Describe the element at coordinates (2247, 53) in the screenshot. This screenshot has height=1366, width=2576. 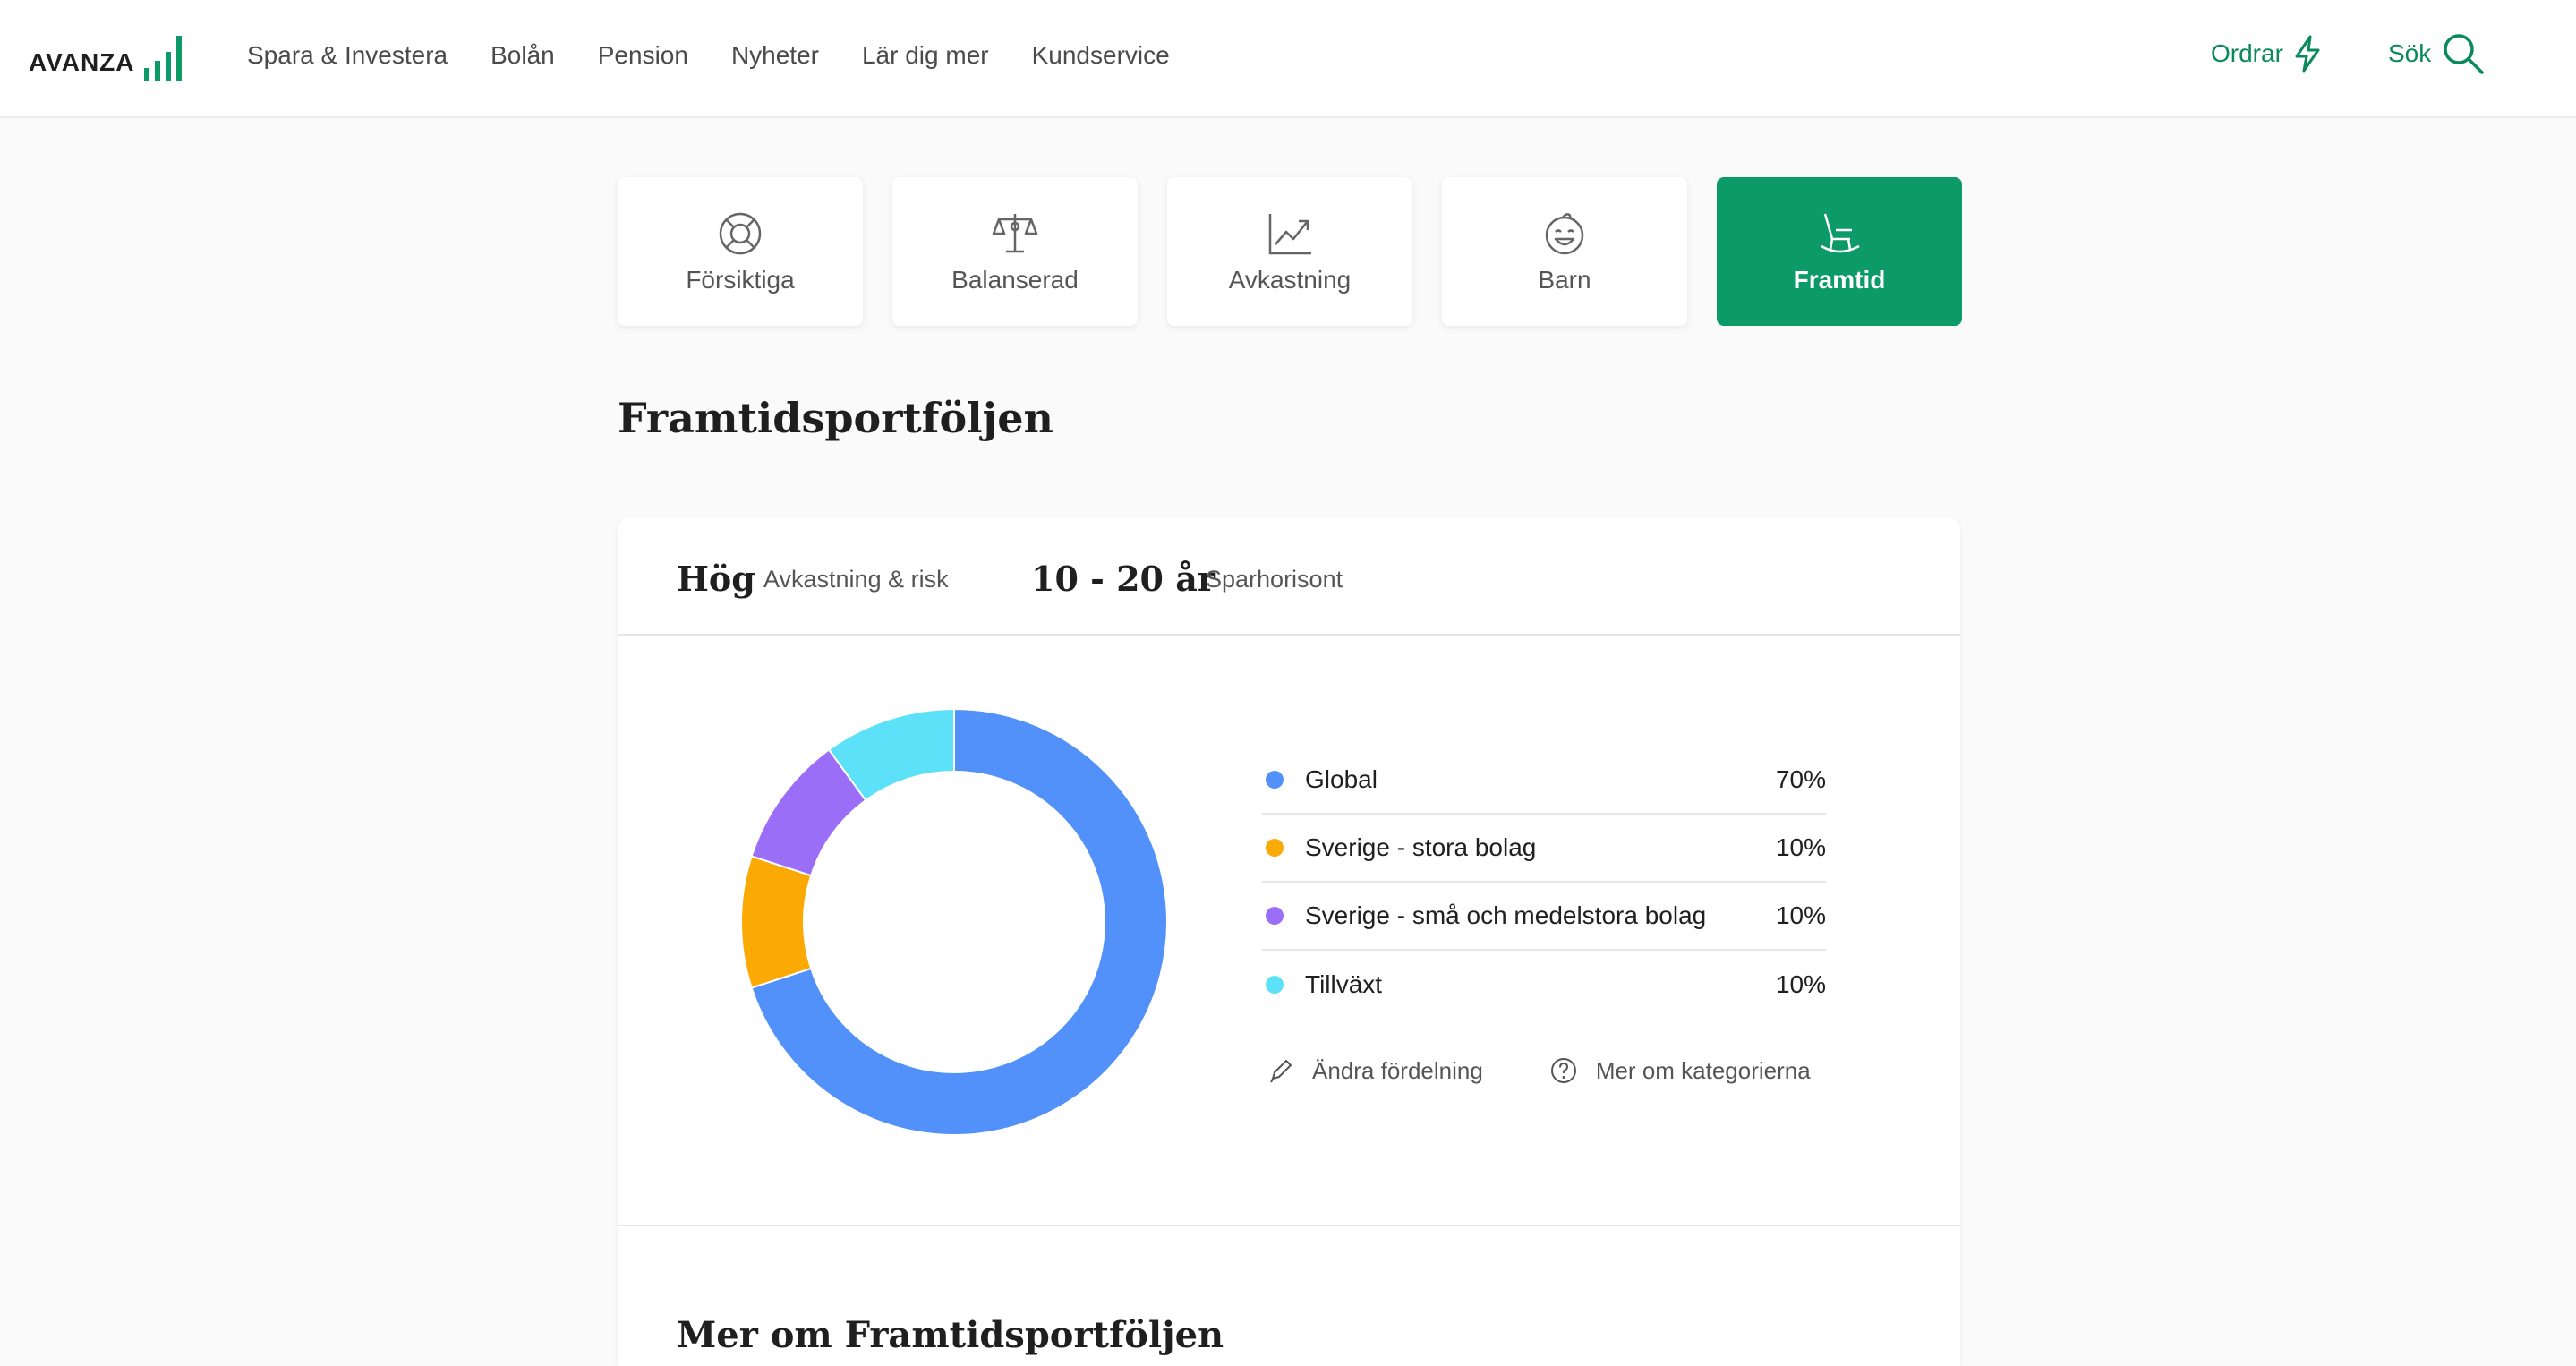
I see `orders-label: Ordrar` at that location.